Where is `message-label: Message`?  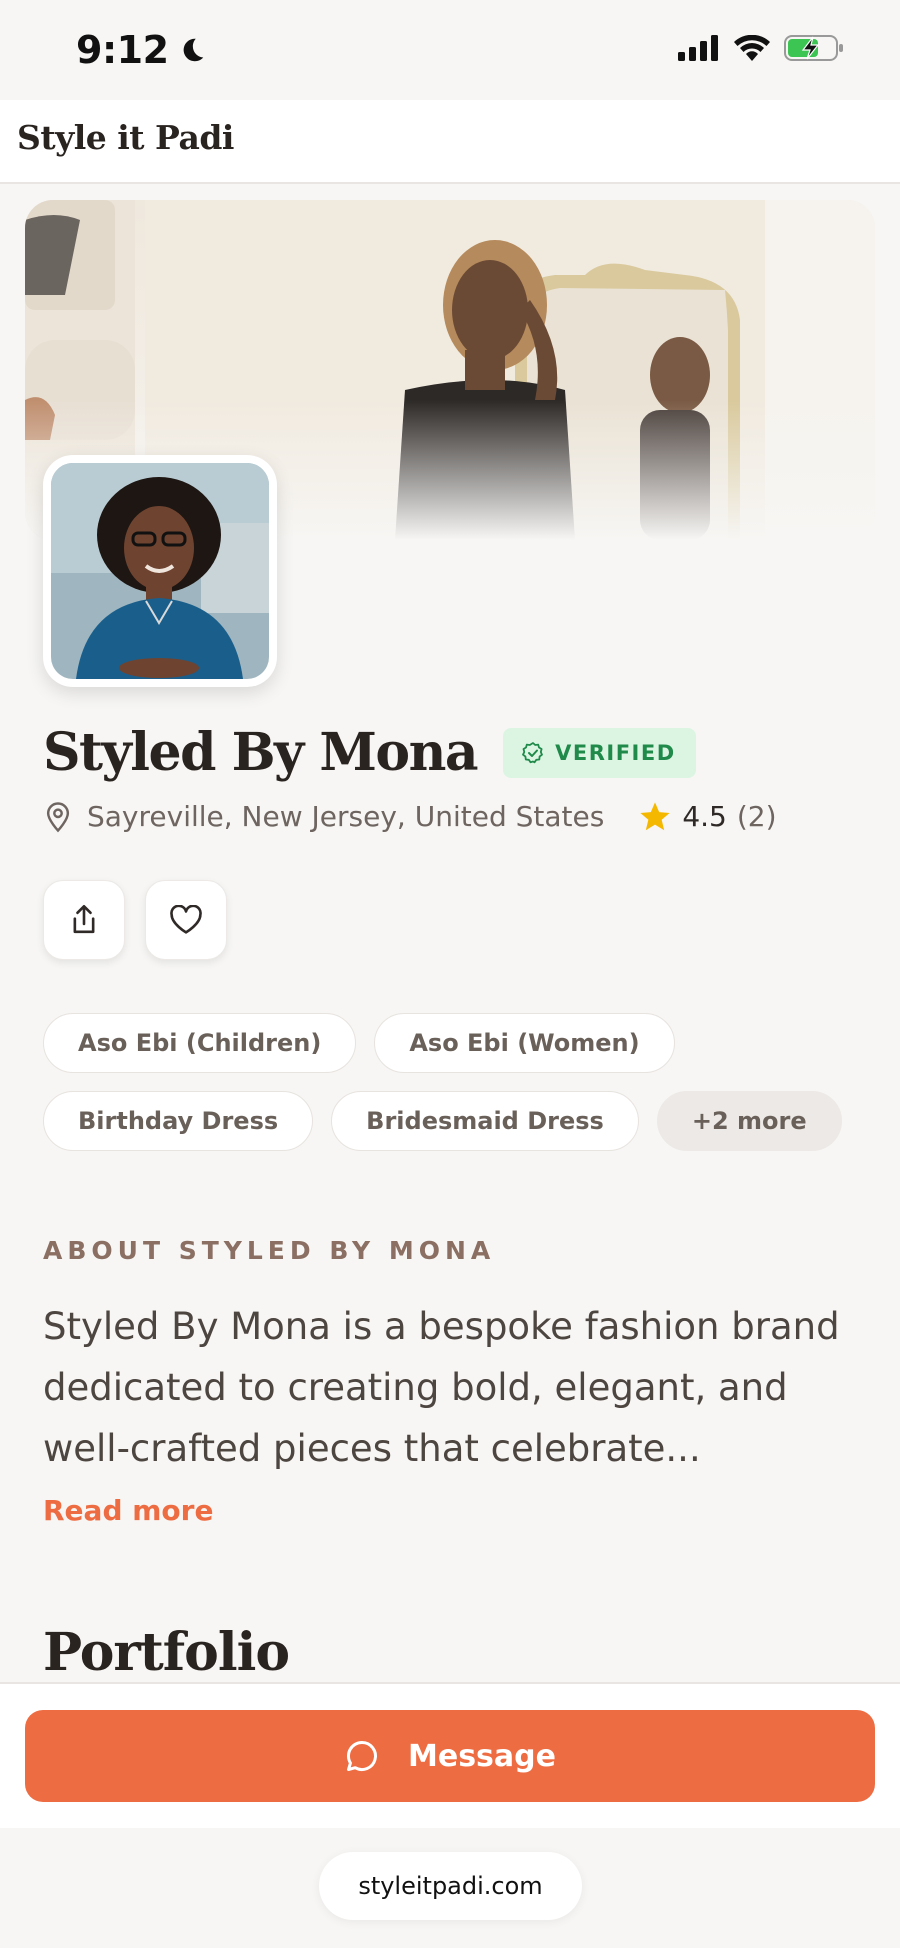
message-label: Message is located at coordinates (482, 1756).